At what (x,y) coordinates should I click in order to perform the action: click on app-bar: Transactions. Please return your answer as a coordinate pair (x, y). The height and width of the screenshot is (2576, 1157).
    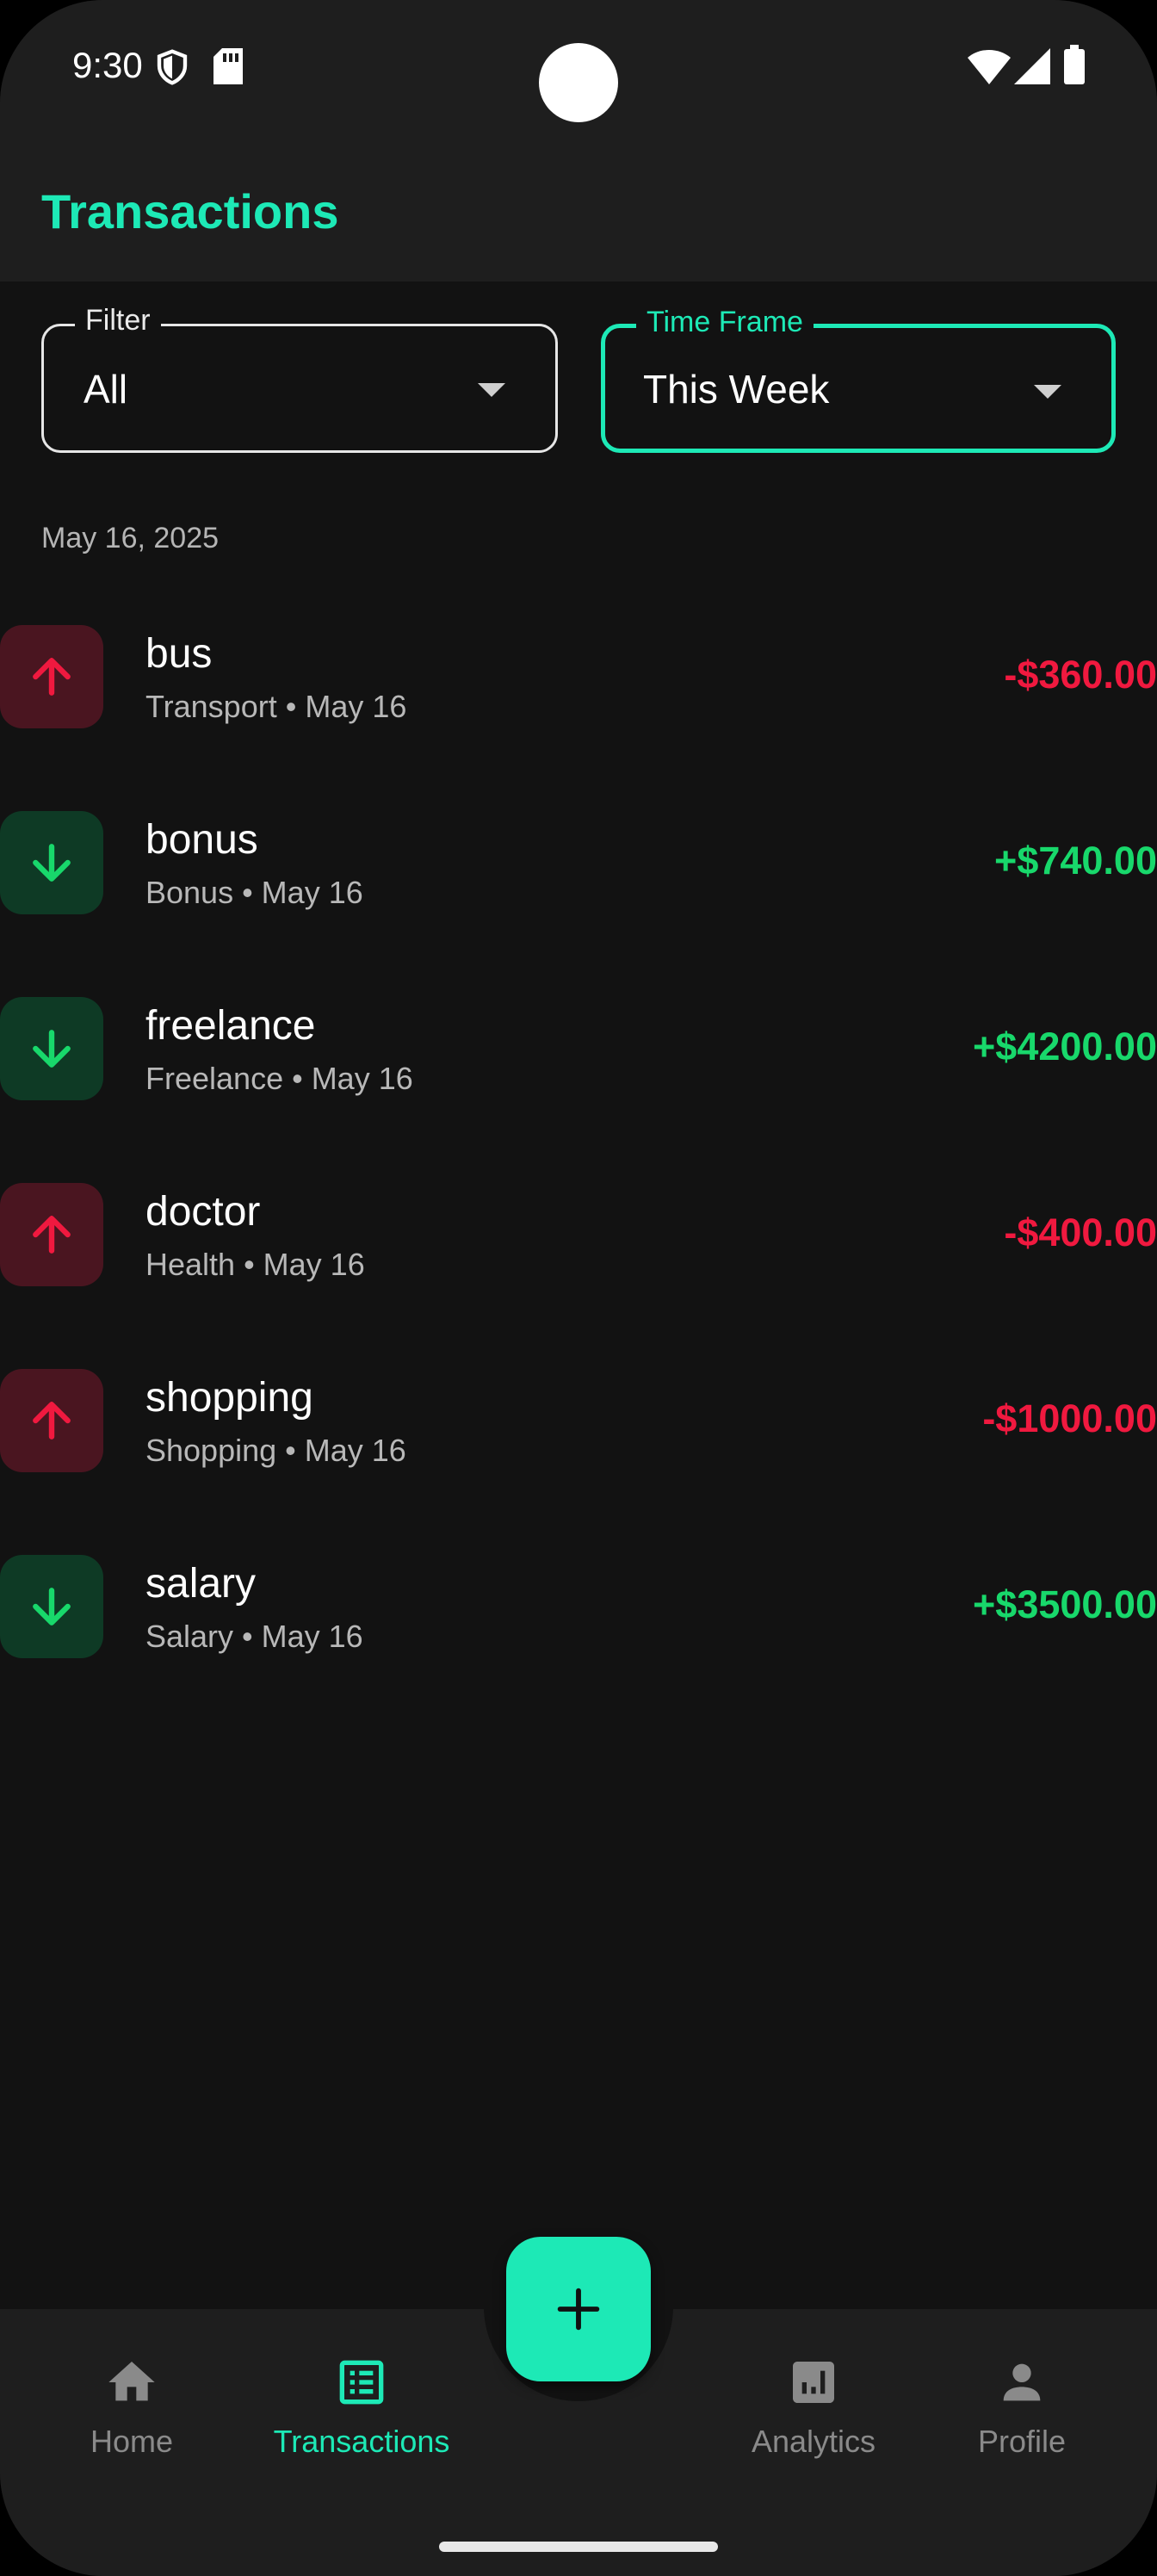
    Looking at the image, I should click on (579, 212).